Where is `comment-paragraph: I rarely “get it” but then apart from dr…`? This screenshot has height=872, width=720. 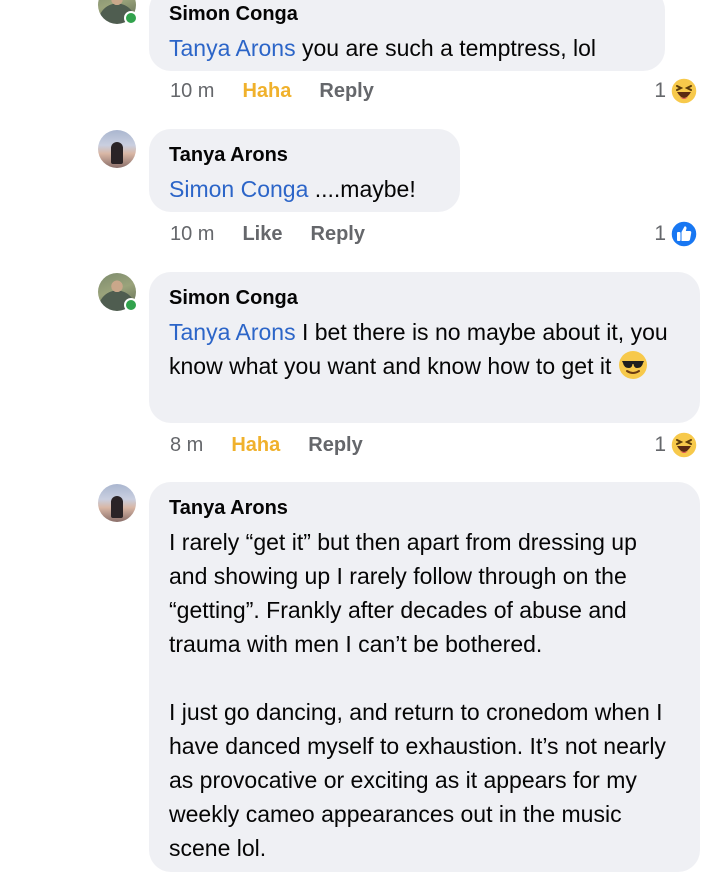 comment-paragraph: I rarely “get it” but then apart from dr… is located at coordinates (403, 593).